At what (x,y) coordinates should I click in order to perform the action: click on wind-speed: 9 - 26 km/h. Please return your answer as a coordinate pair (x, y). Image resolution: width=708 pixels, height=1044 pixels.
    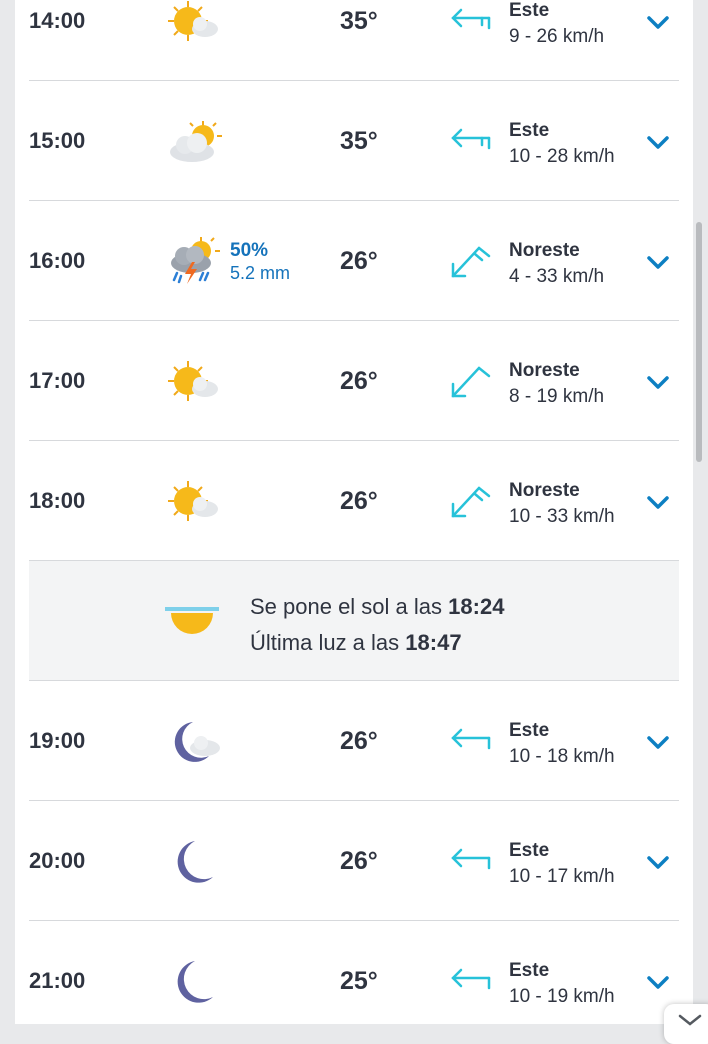
    Looking at the image, I should click on (557, 36).